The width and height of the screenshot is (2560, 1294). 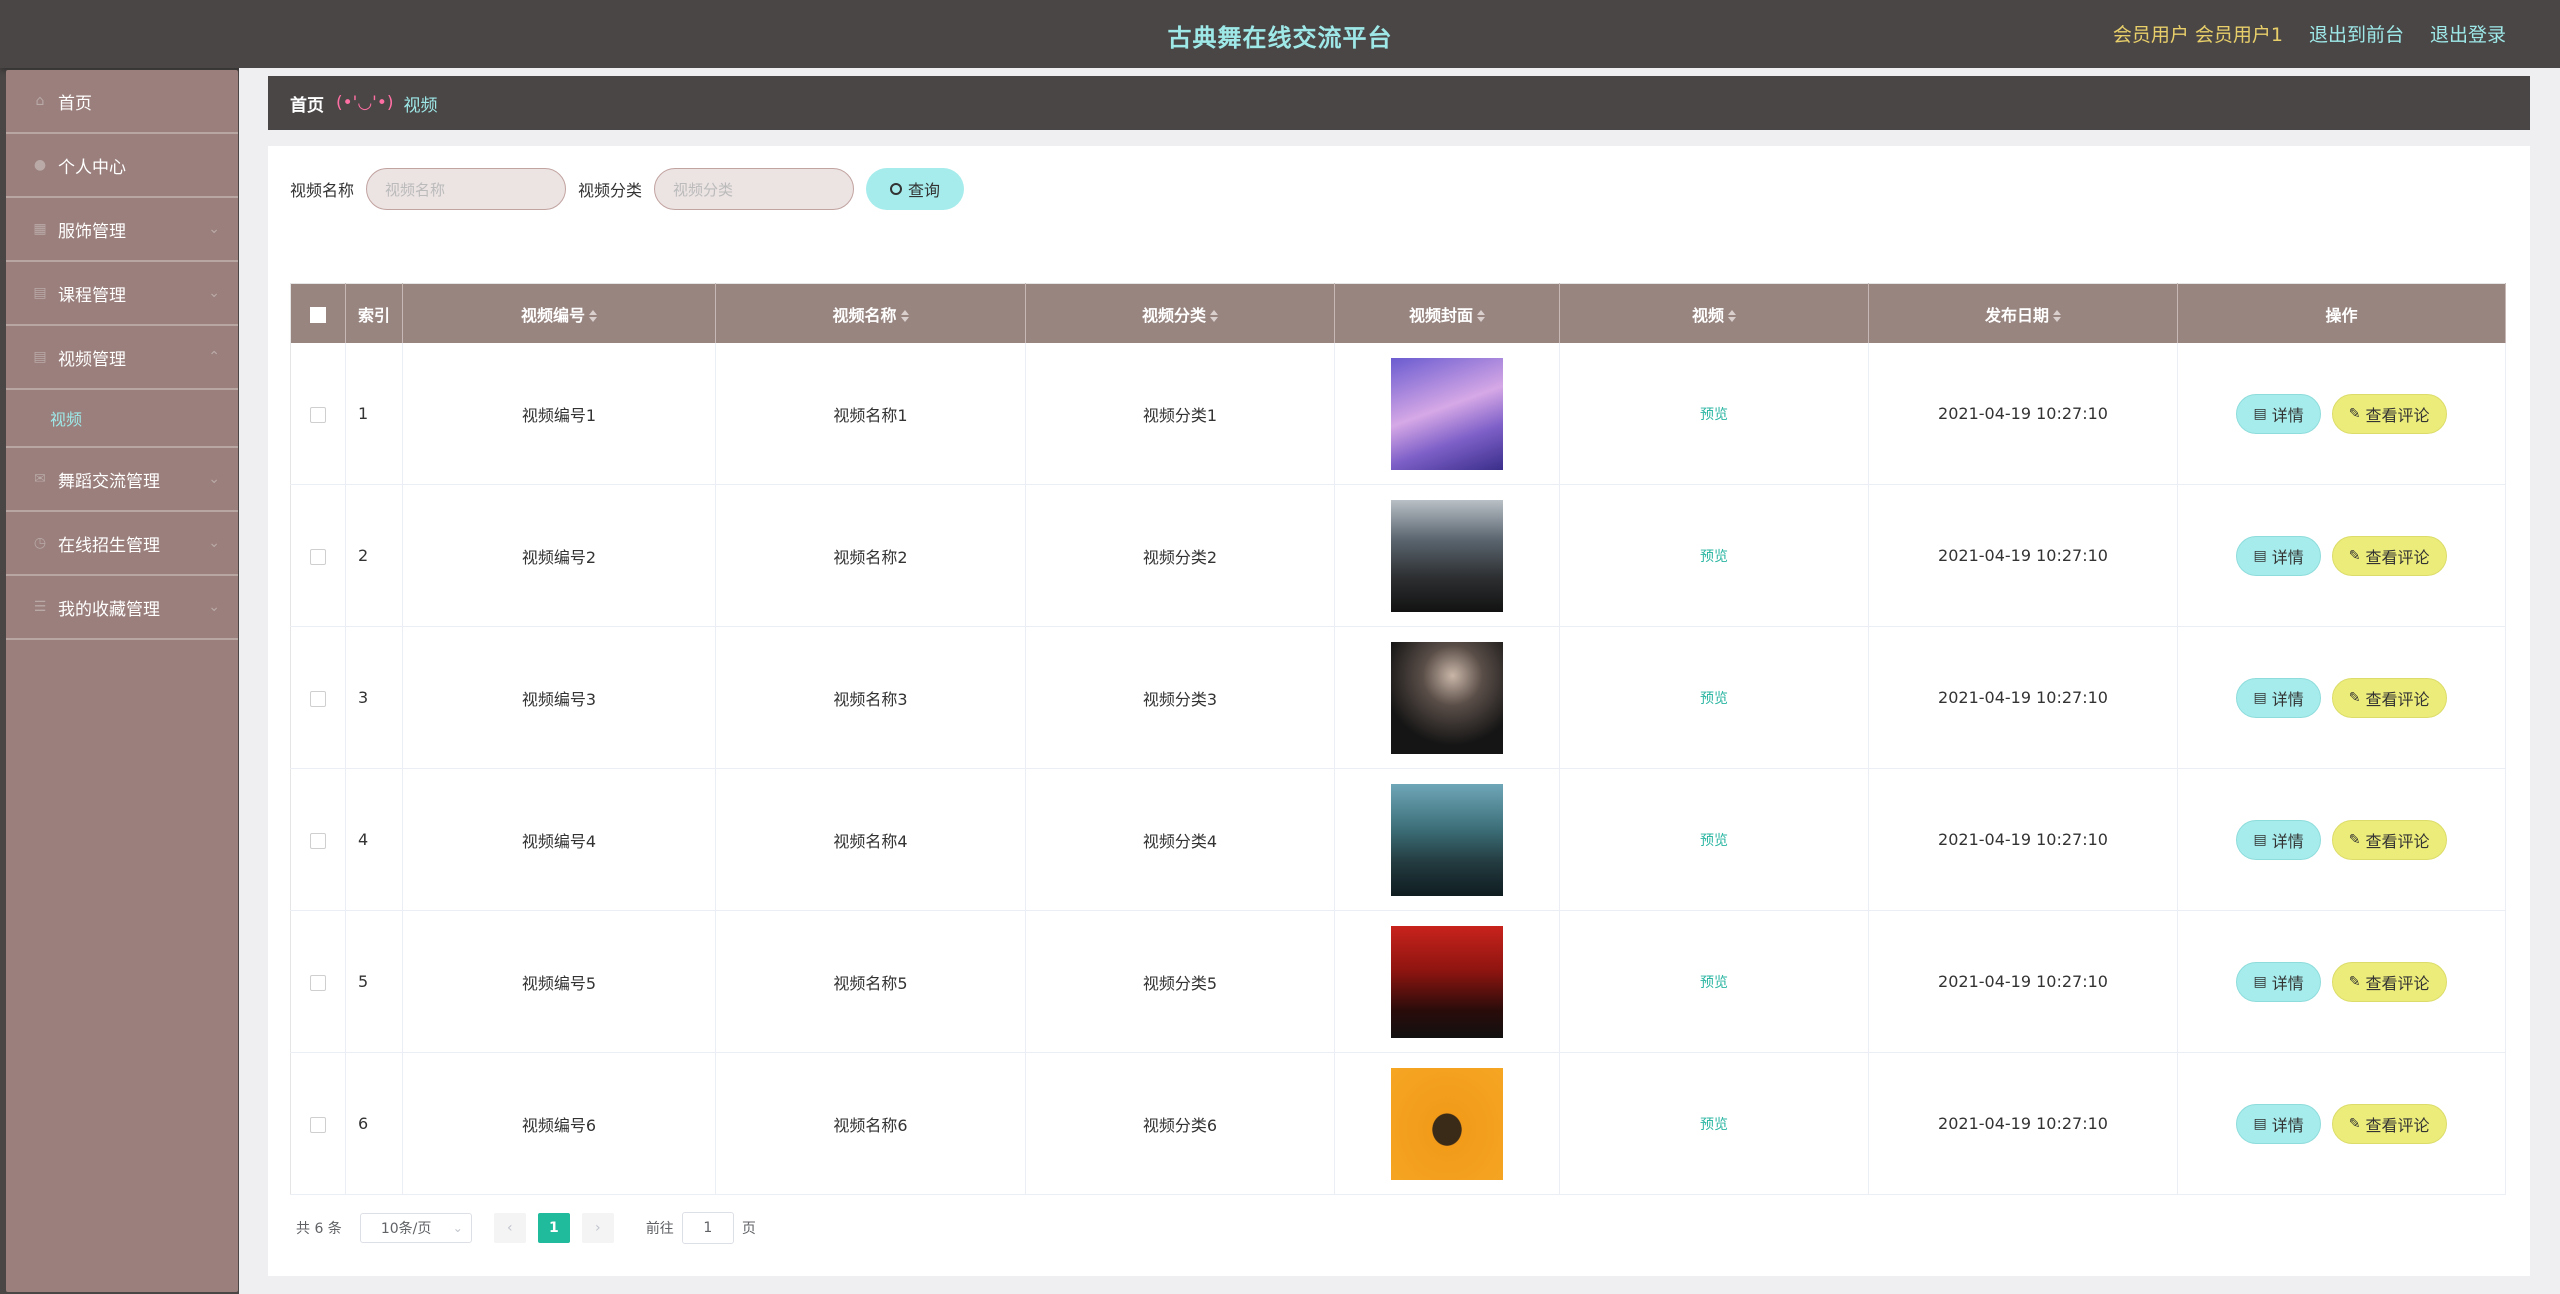 I want to click on chevron-right-icon: ›, so click(x=598, y=1228).